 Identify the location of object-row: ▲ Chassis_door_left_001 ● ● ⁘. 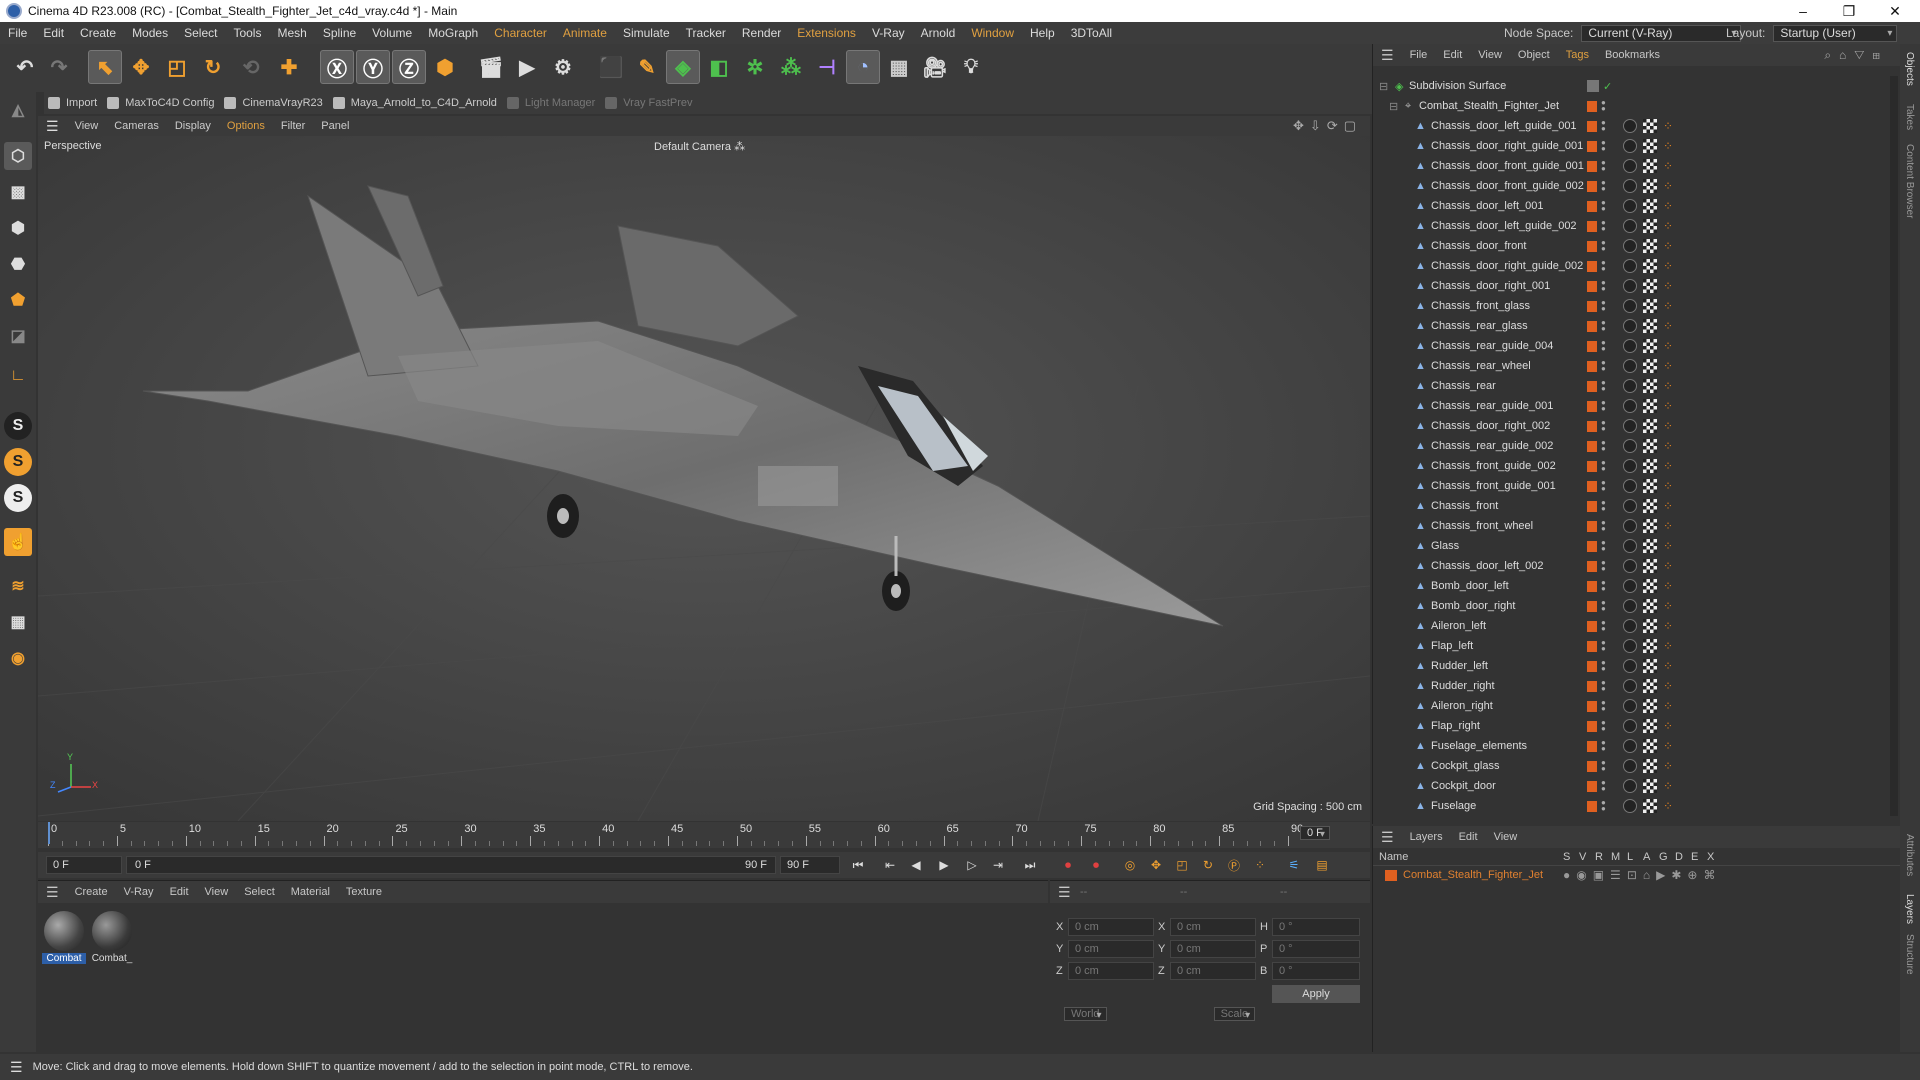
(1633, 206).